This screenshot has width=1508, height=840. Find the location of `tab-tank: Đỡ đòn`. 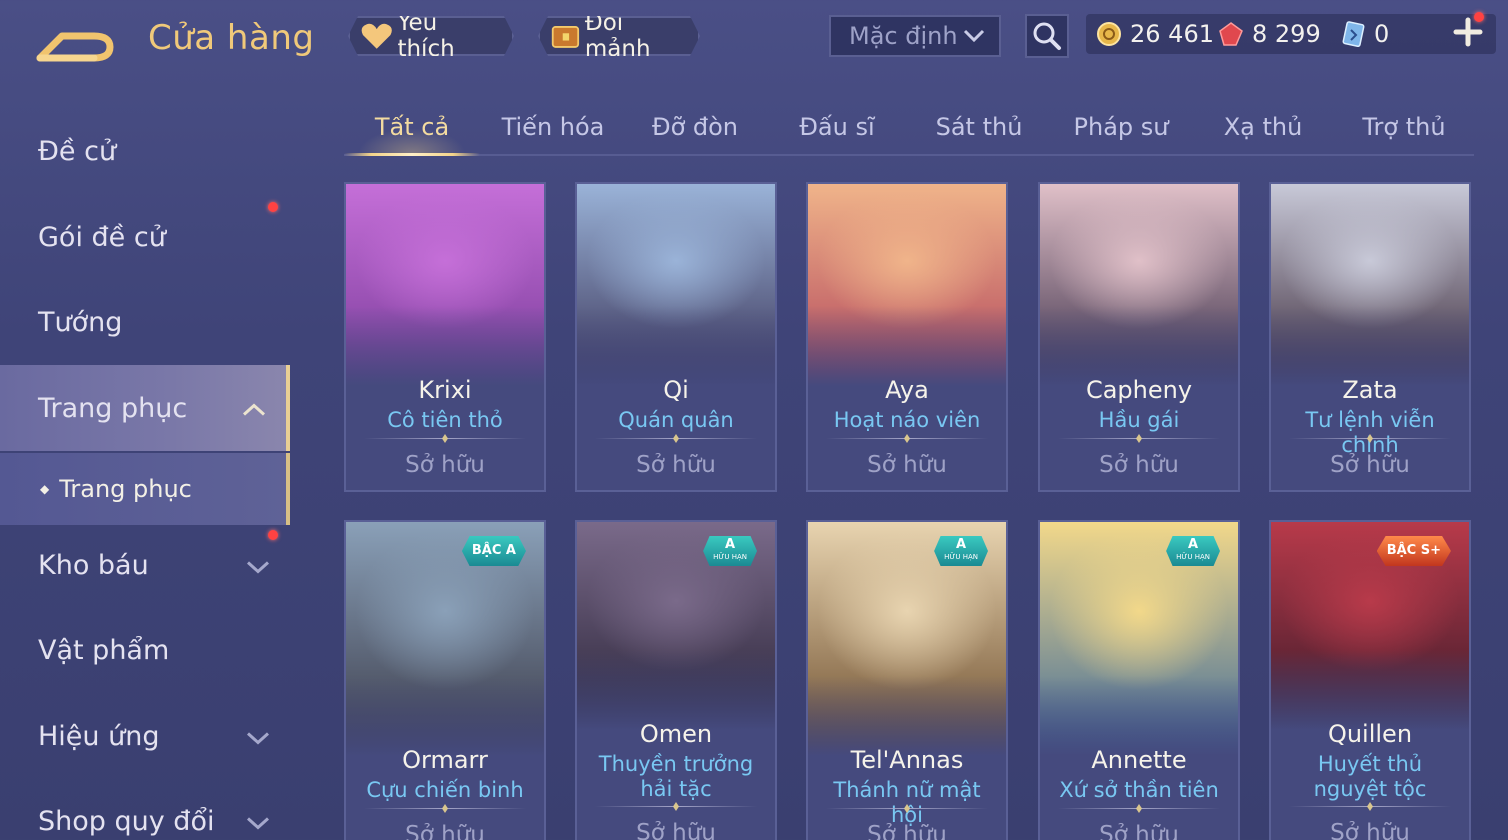

tab-tank: Đỡ đòn is located at coordinates (695, 127).